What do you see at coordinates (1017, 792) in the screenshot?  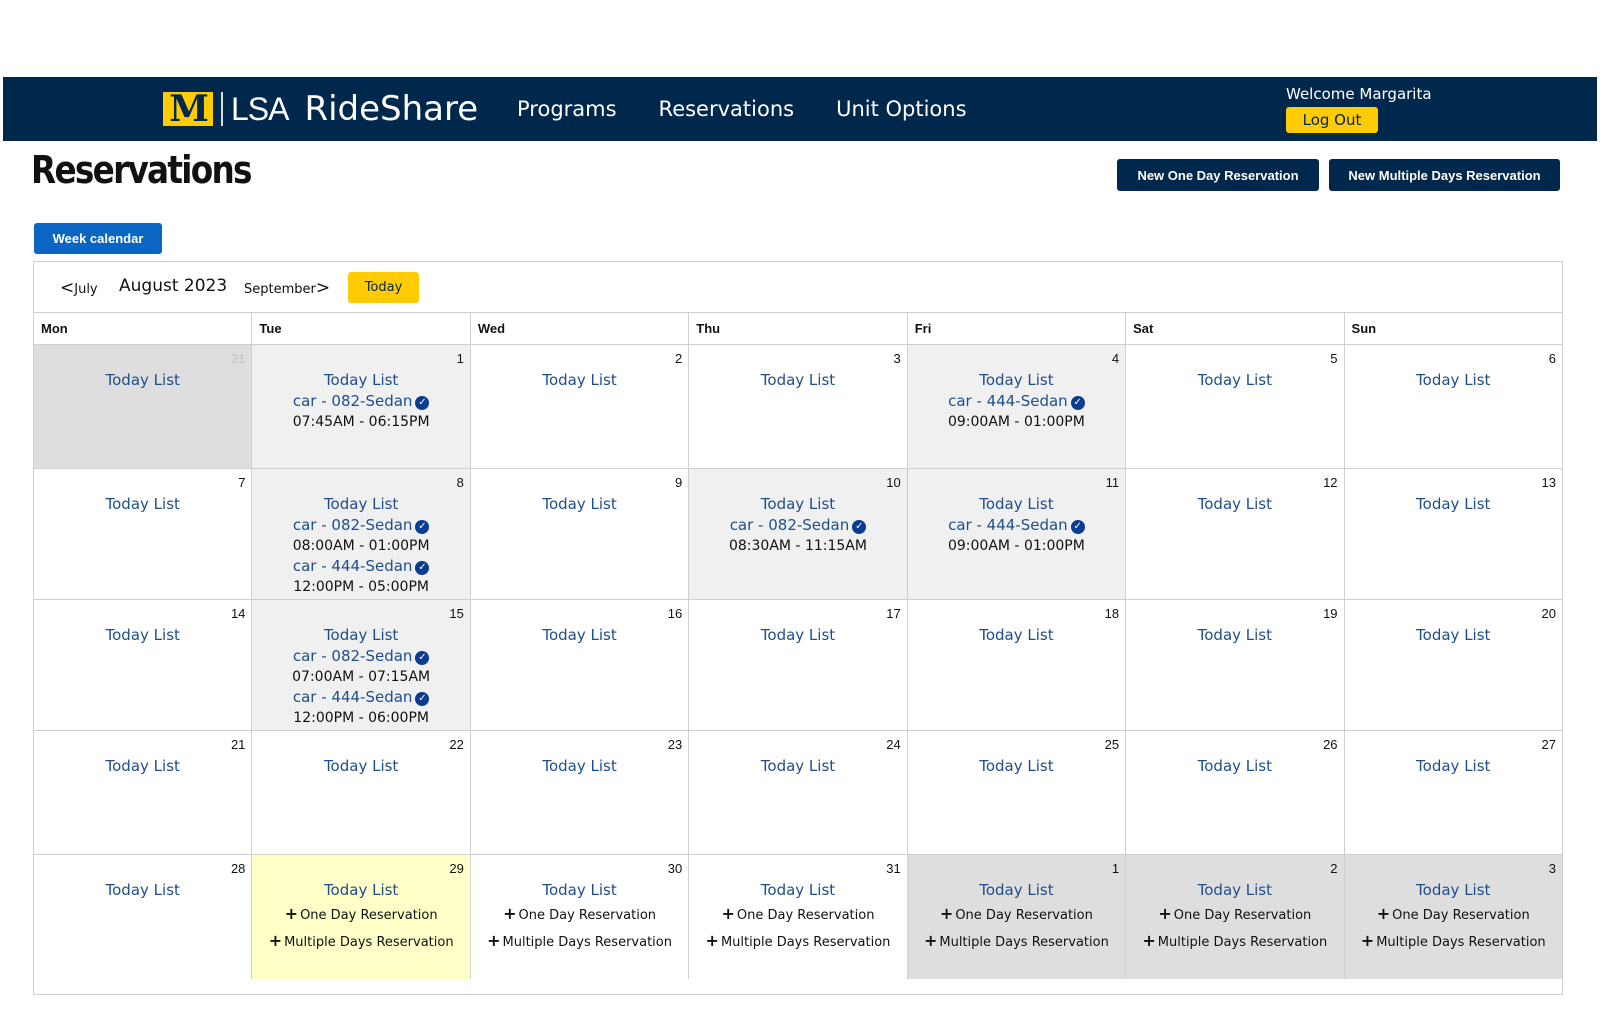 I see `day-cell: 25 Today List` at bounding box center [1017, 792].